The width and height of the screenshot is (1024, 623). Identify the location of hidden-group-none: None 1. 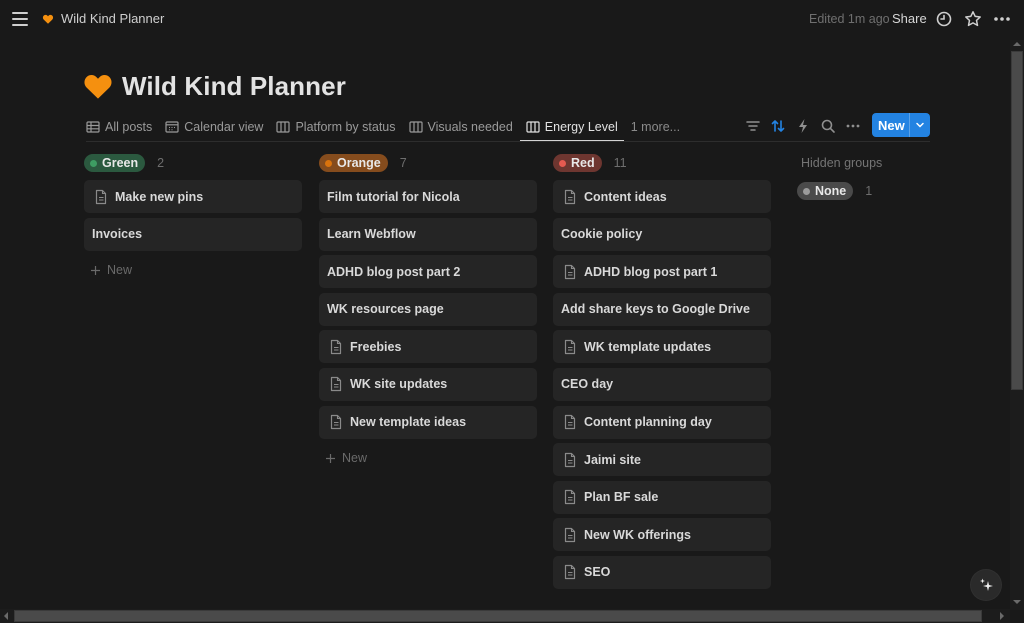
(839, 191).